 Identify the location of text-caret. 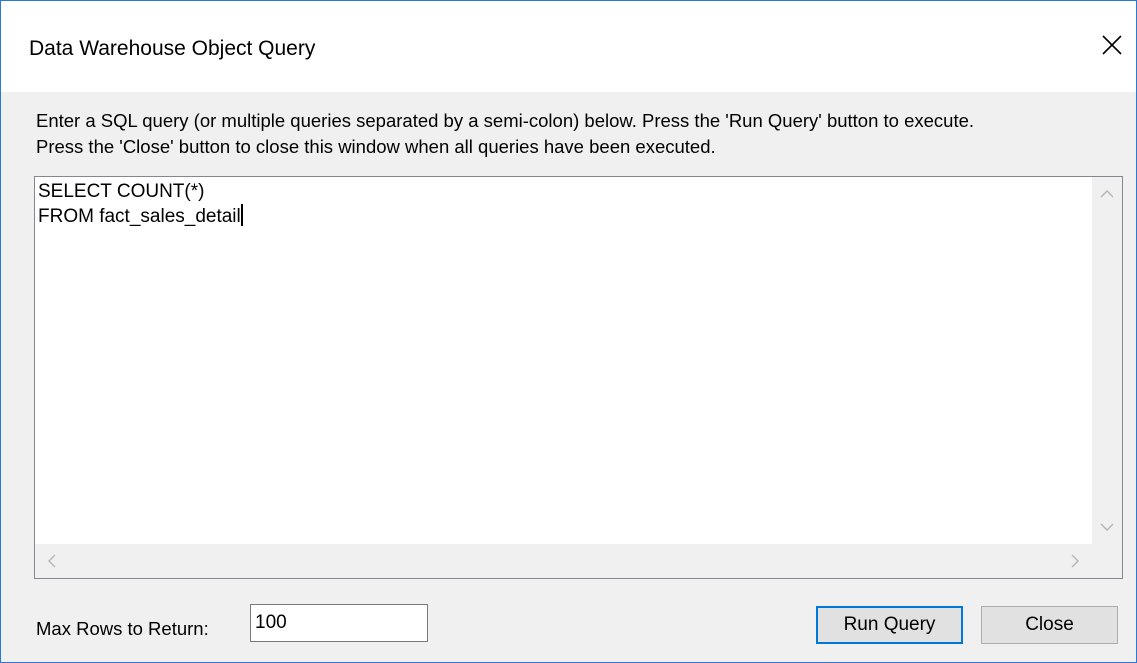
(241, 215).